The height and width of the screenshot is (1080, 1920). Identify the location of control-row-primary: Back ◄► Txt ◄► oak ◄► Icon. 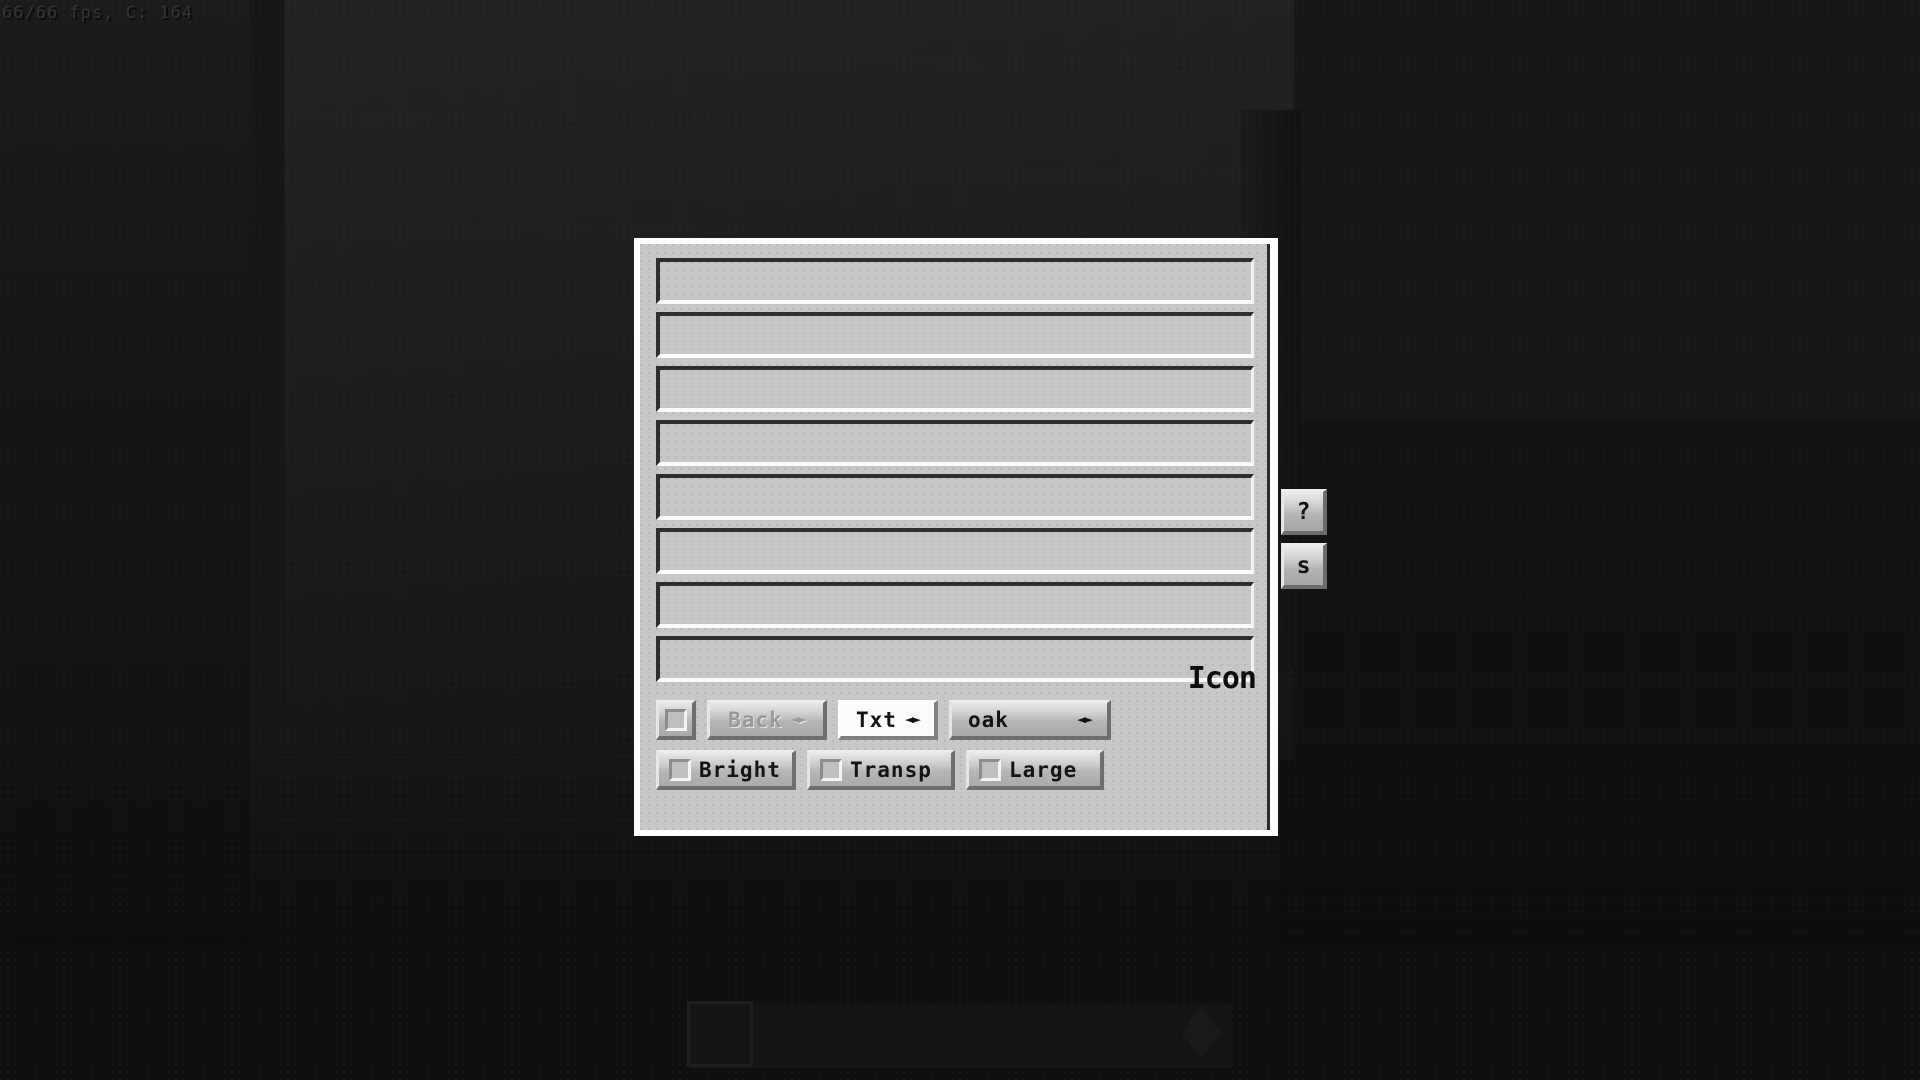
(956, 700).